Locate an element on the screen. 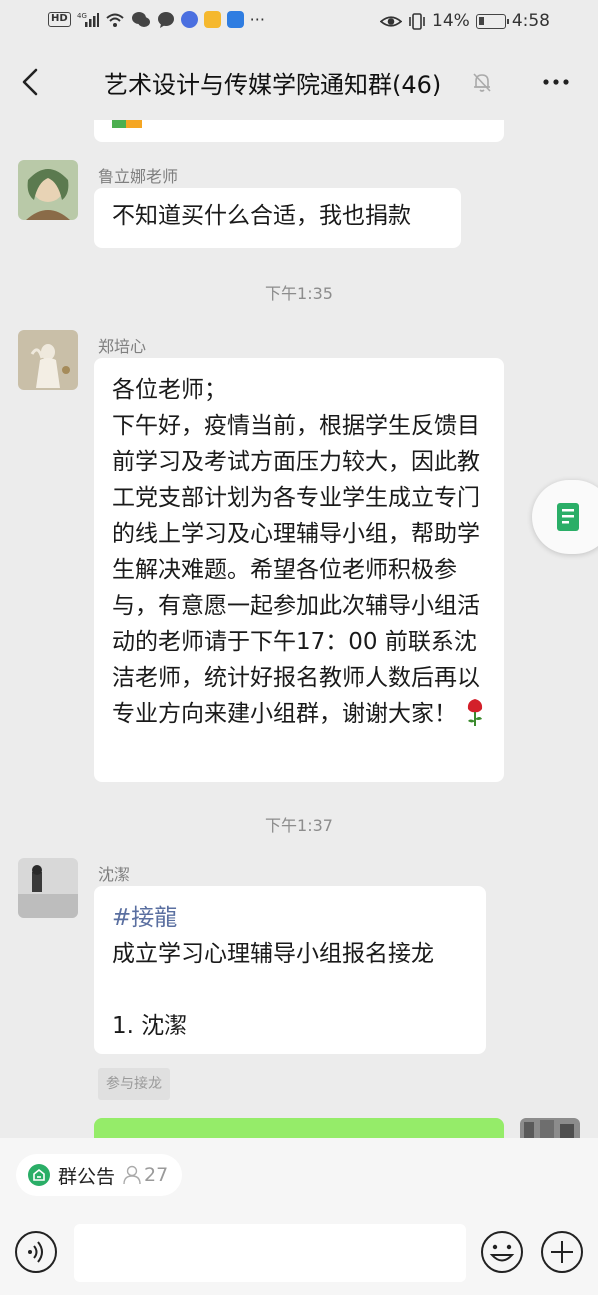  group-notice-chip: 群公告 27 is located at coordinates (99, 1175).